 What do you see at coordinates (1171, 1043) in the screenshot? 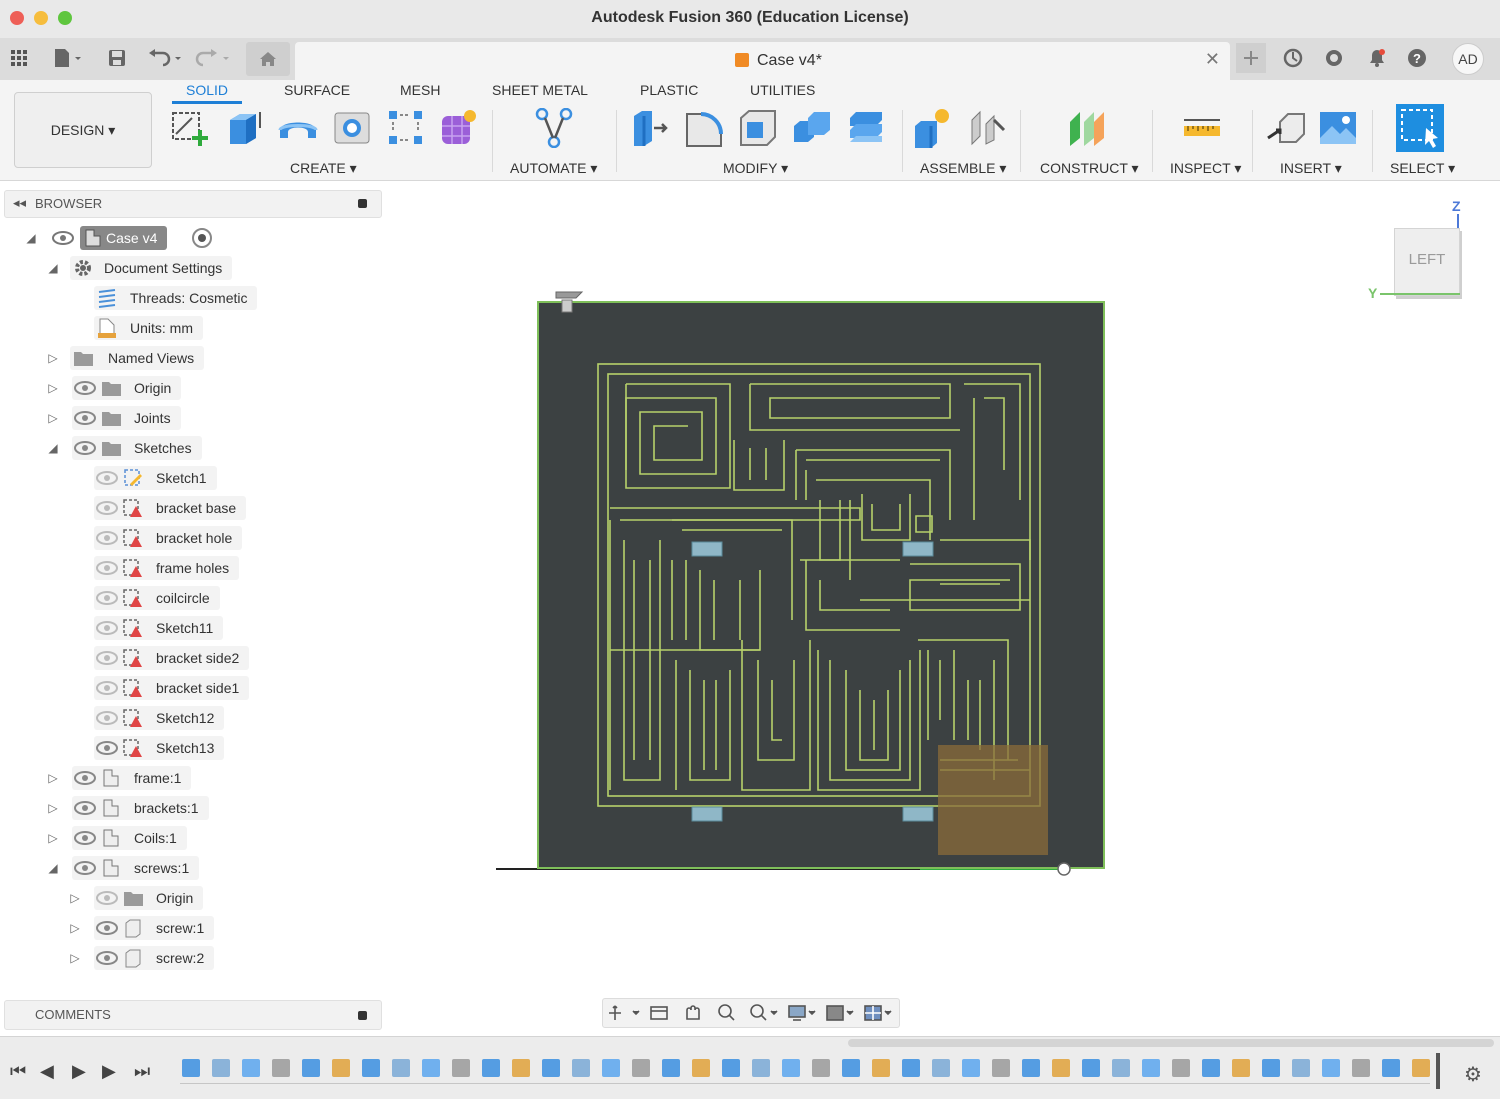
I see `timeline-scrollbar` at bounding box center [1171, 1043].